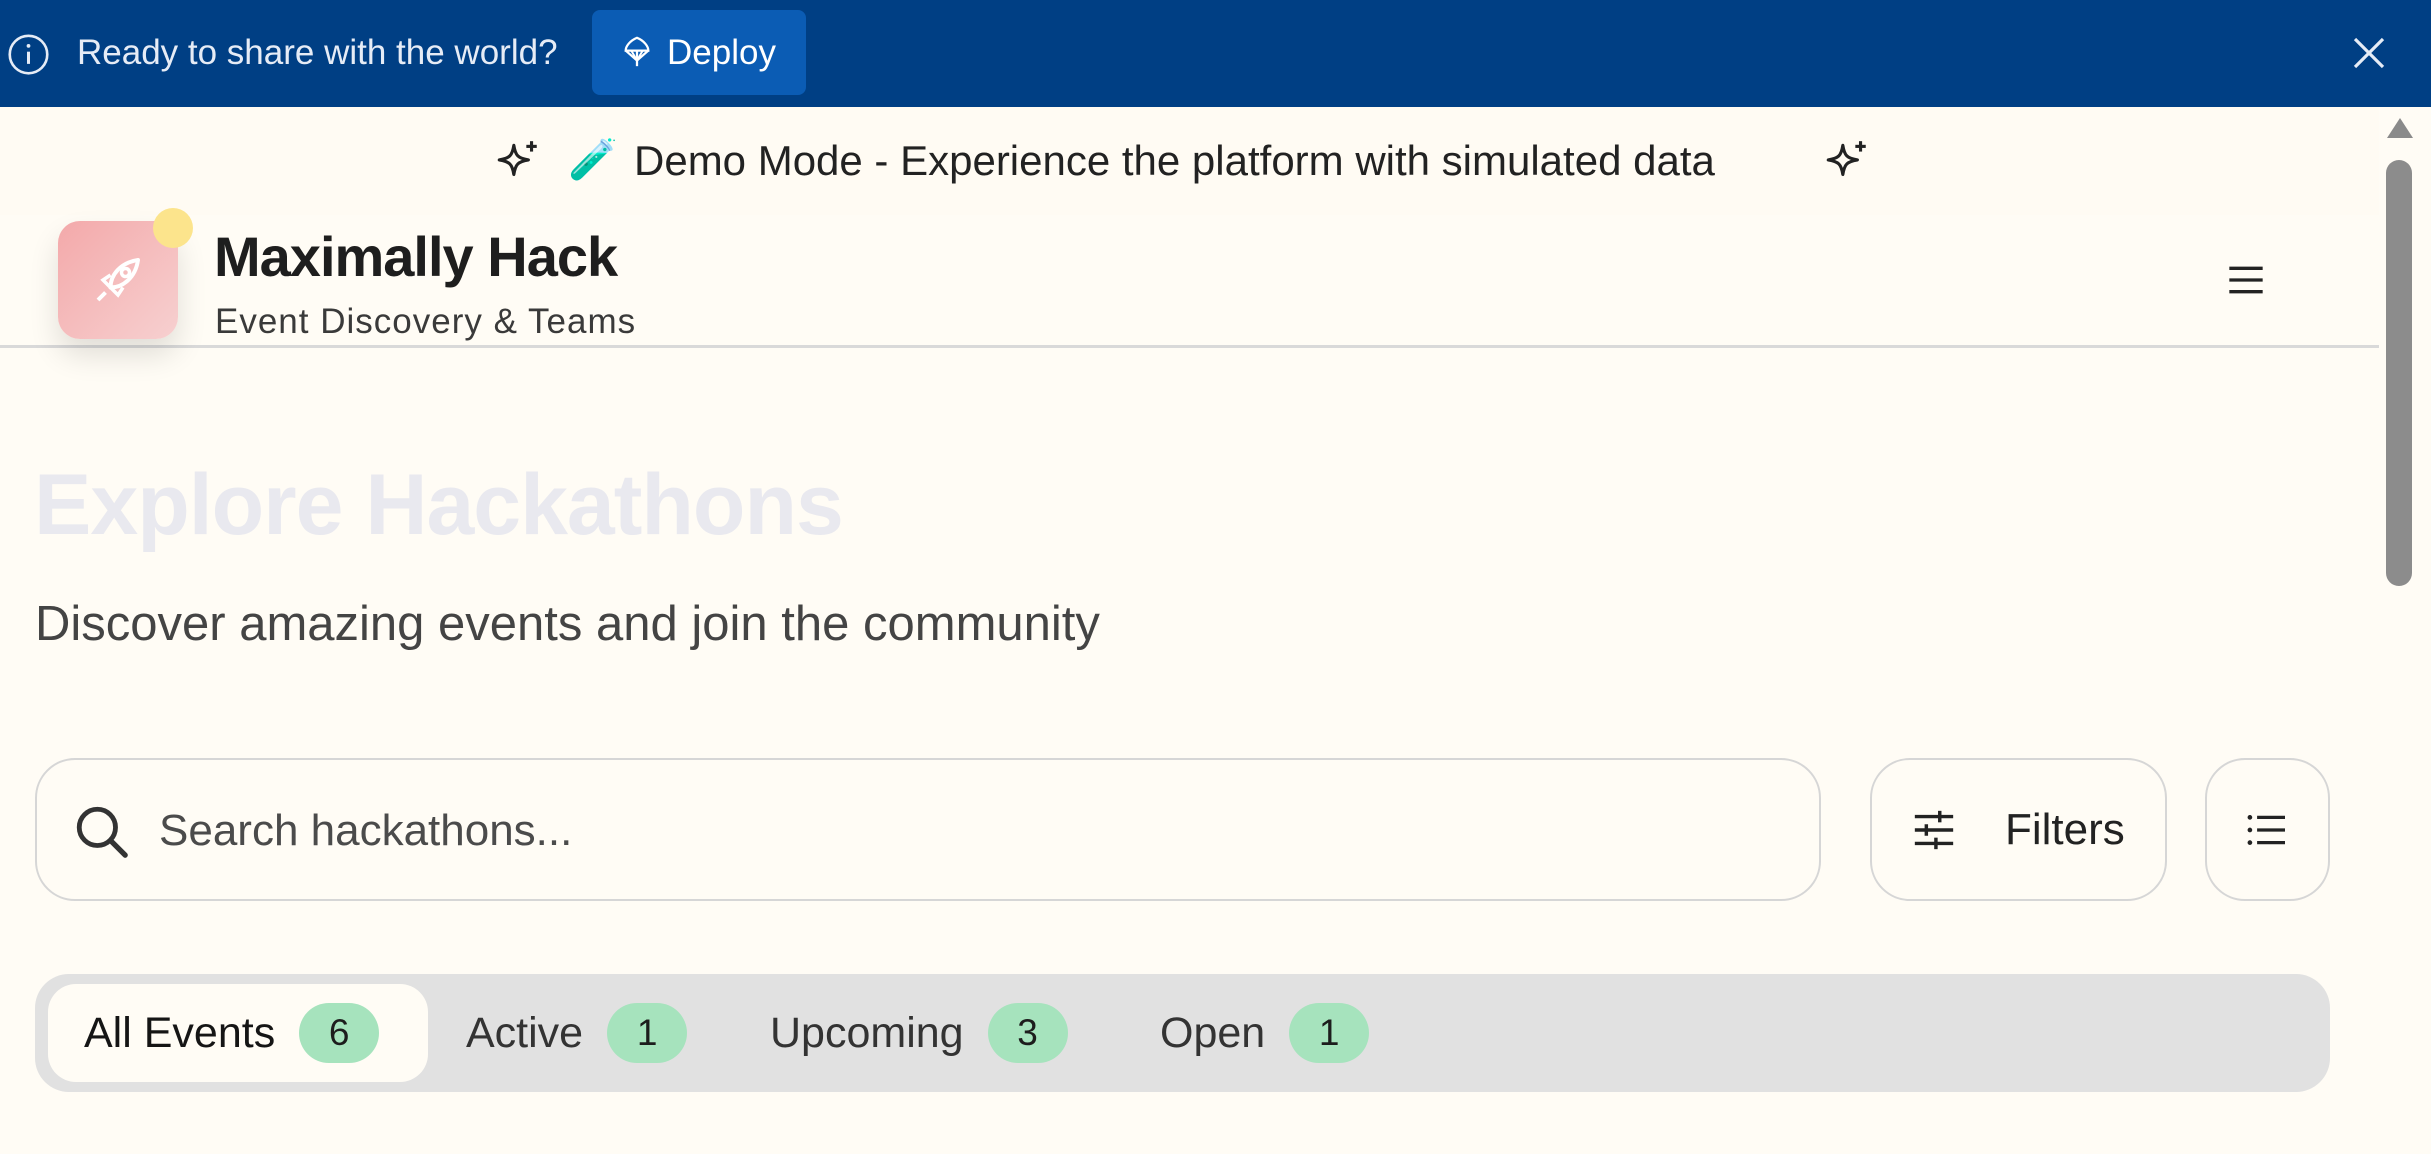 This screenshot has height=1154, width=2431. Describe the element at coordinates (118, 280) in the screenshot. I see `rocket-icon` at that location.